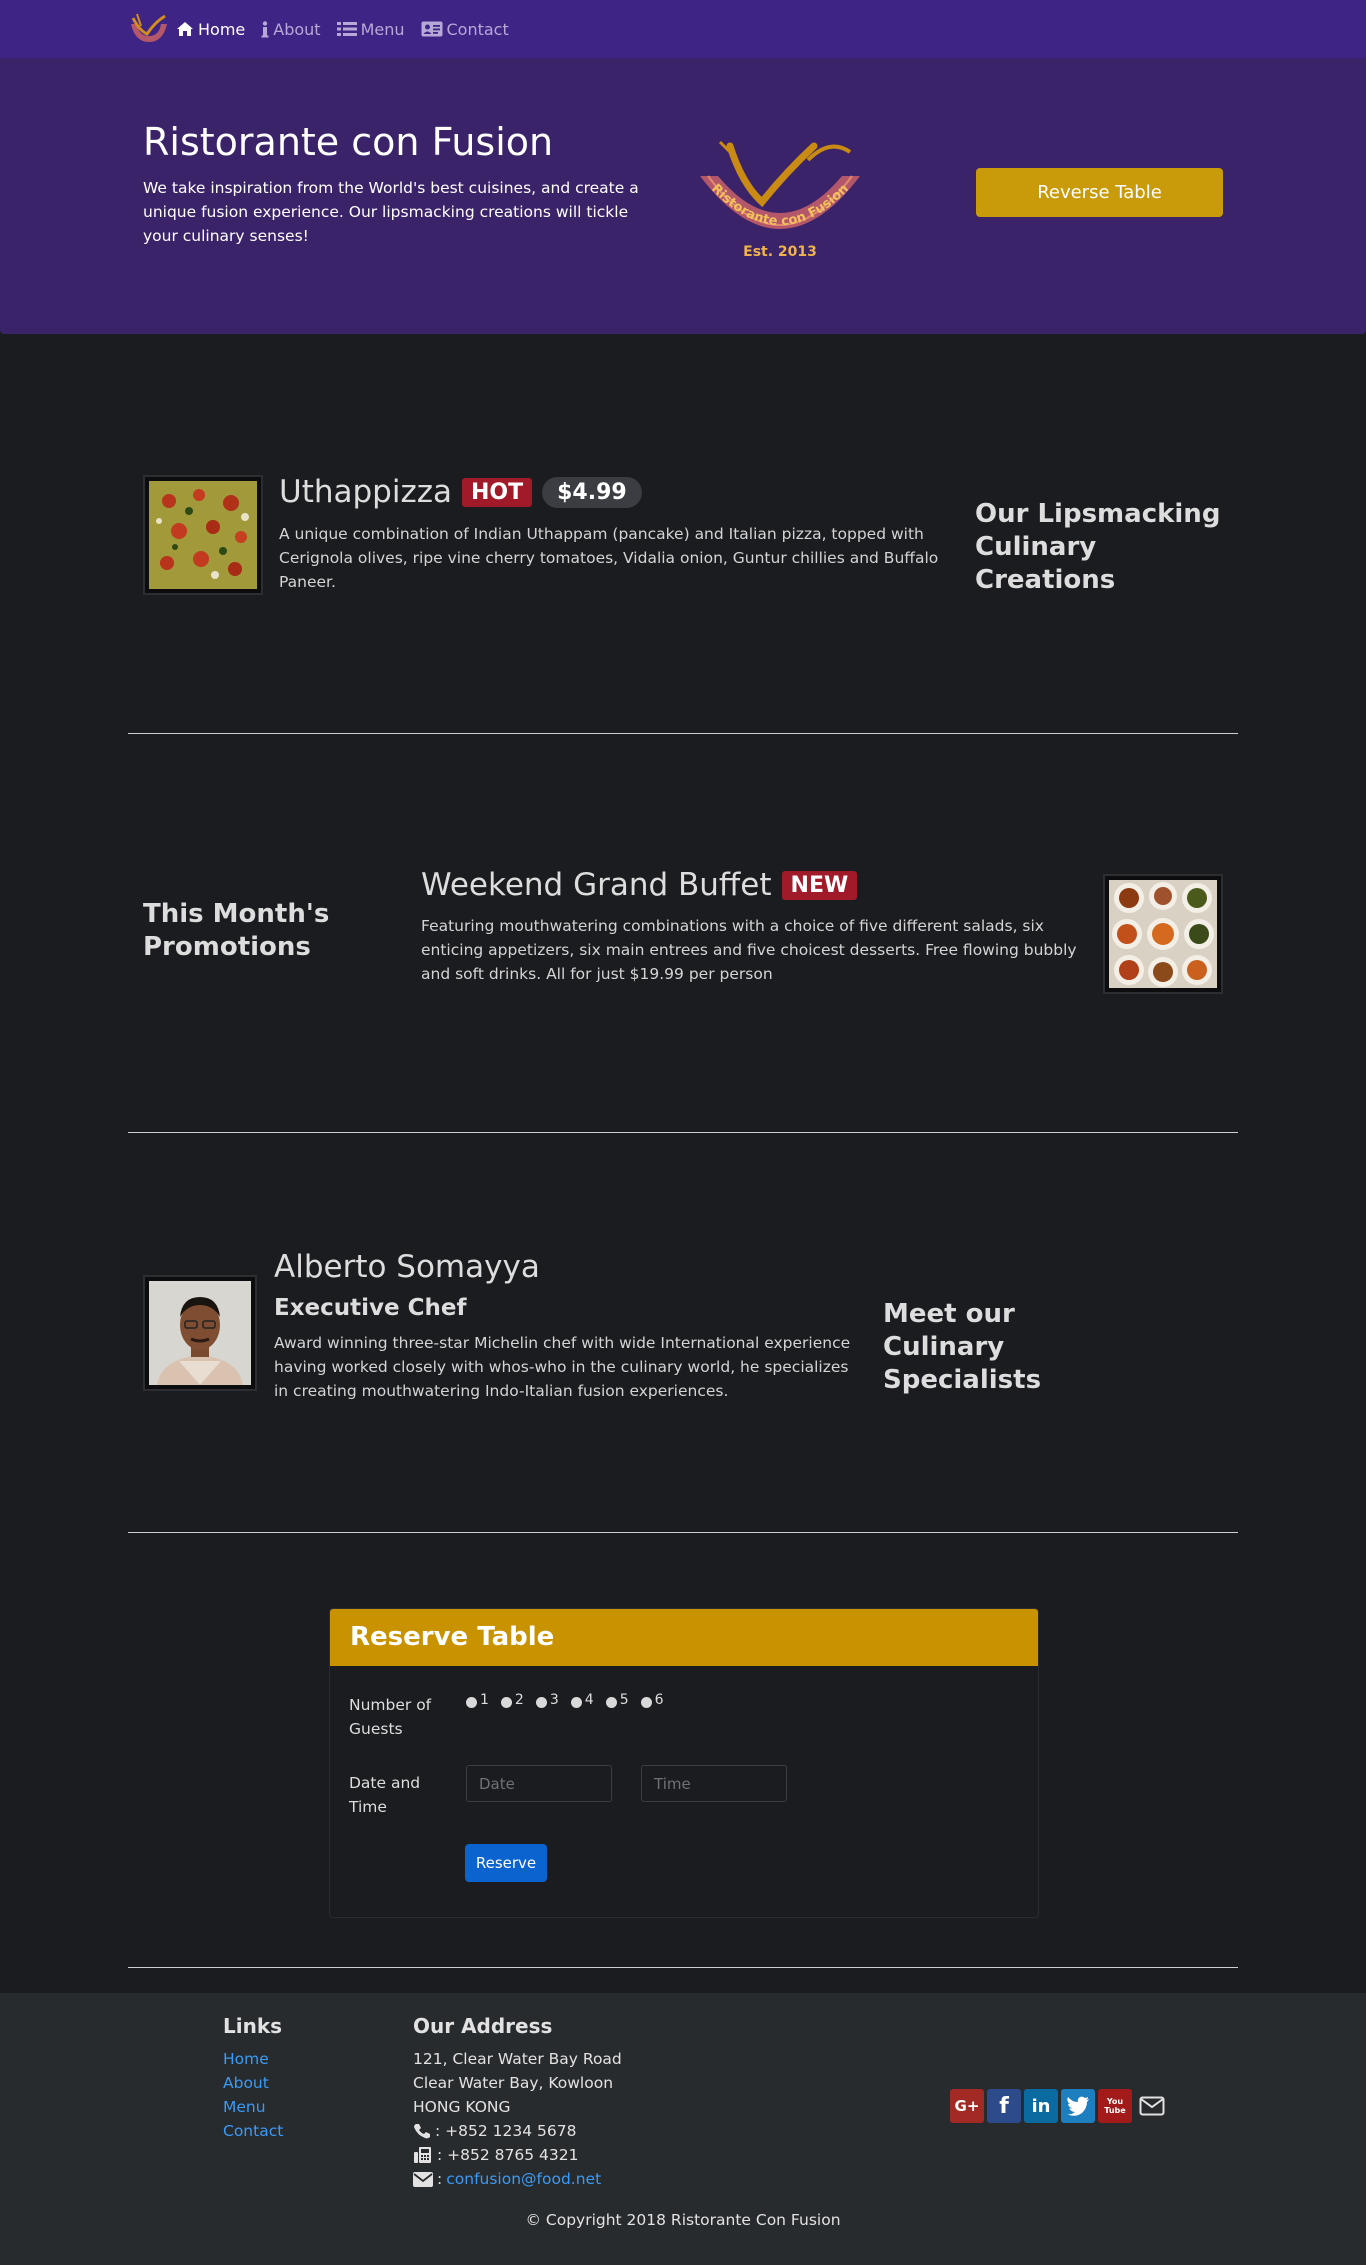 Image resolution: width=1366 pixels, height=2265 pixels. I want to click on nav-menu-label: Menu, so click(382, 29).